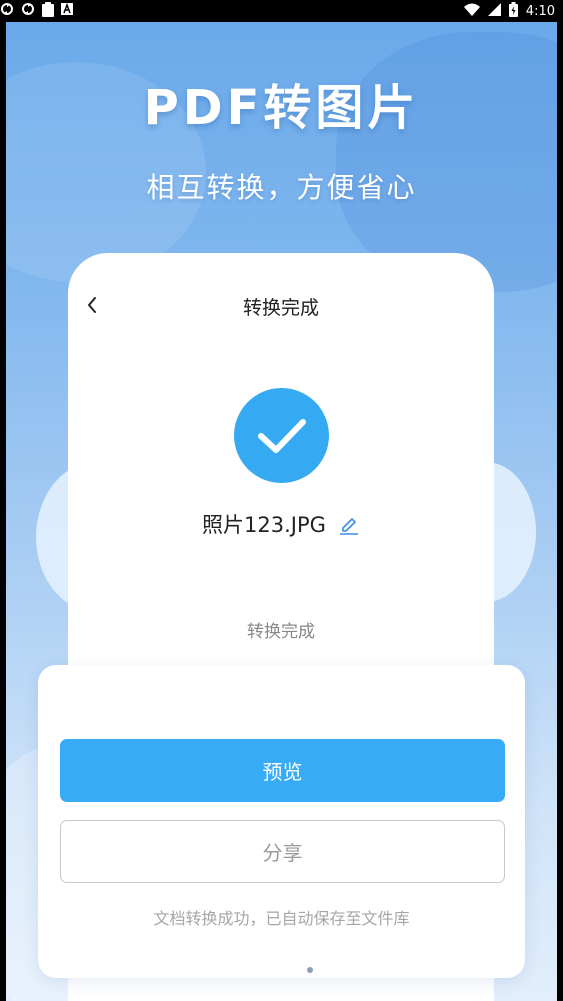 The image size is (563, 1001). What do you see at coordinates (281, 918) in the screenshot?
I see `save-hint: 文档转换成功，已自动保存至文件库` at bounding box center [281, 918].